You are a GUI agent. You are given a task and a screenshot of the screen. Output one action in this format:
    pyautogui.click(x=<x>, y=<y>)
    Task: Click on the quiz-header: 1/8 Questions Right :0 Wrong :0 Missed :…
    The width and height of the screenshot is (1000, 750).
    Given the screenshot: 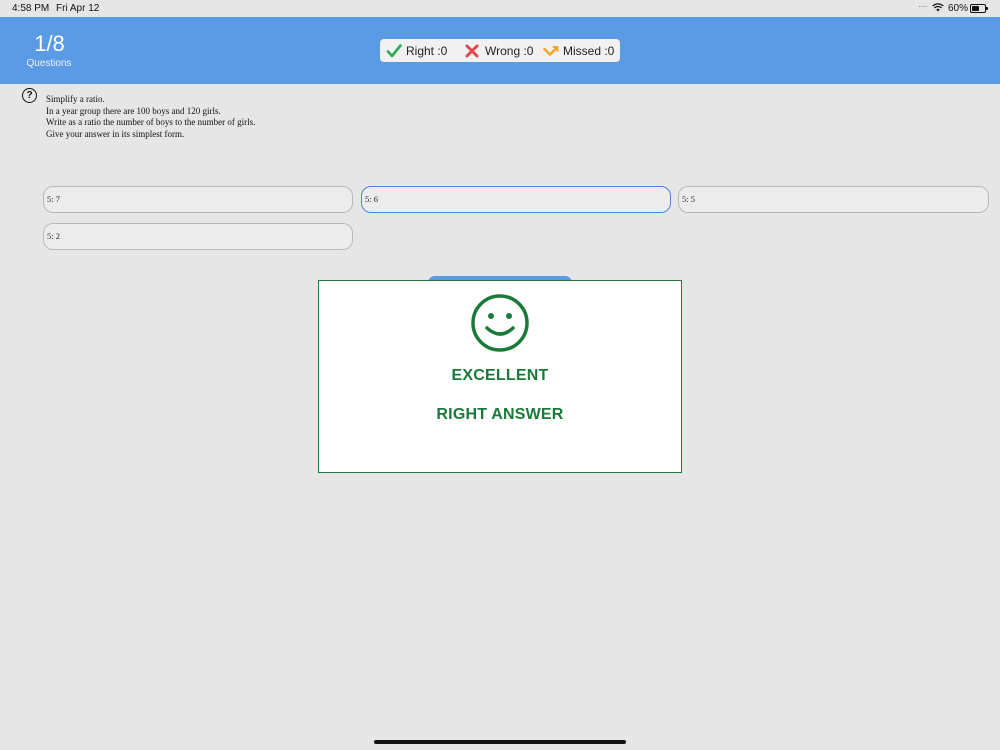 What is the action you would take?
    pyautogui.click(x=500, y=50)
    